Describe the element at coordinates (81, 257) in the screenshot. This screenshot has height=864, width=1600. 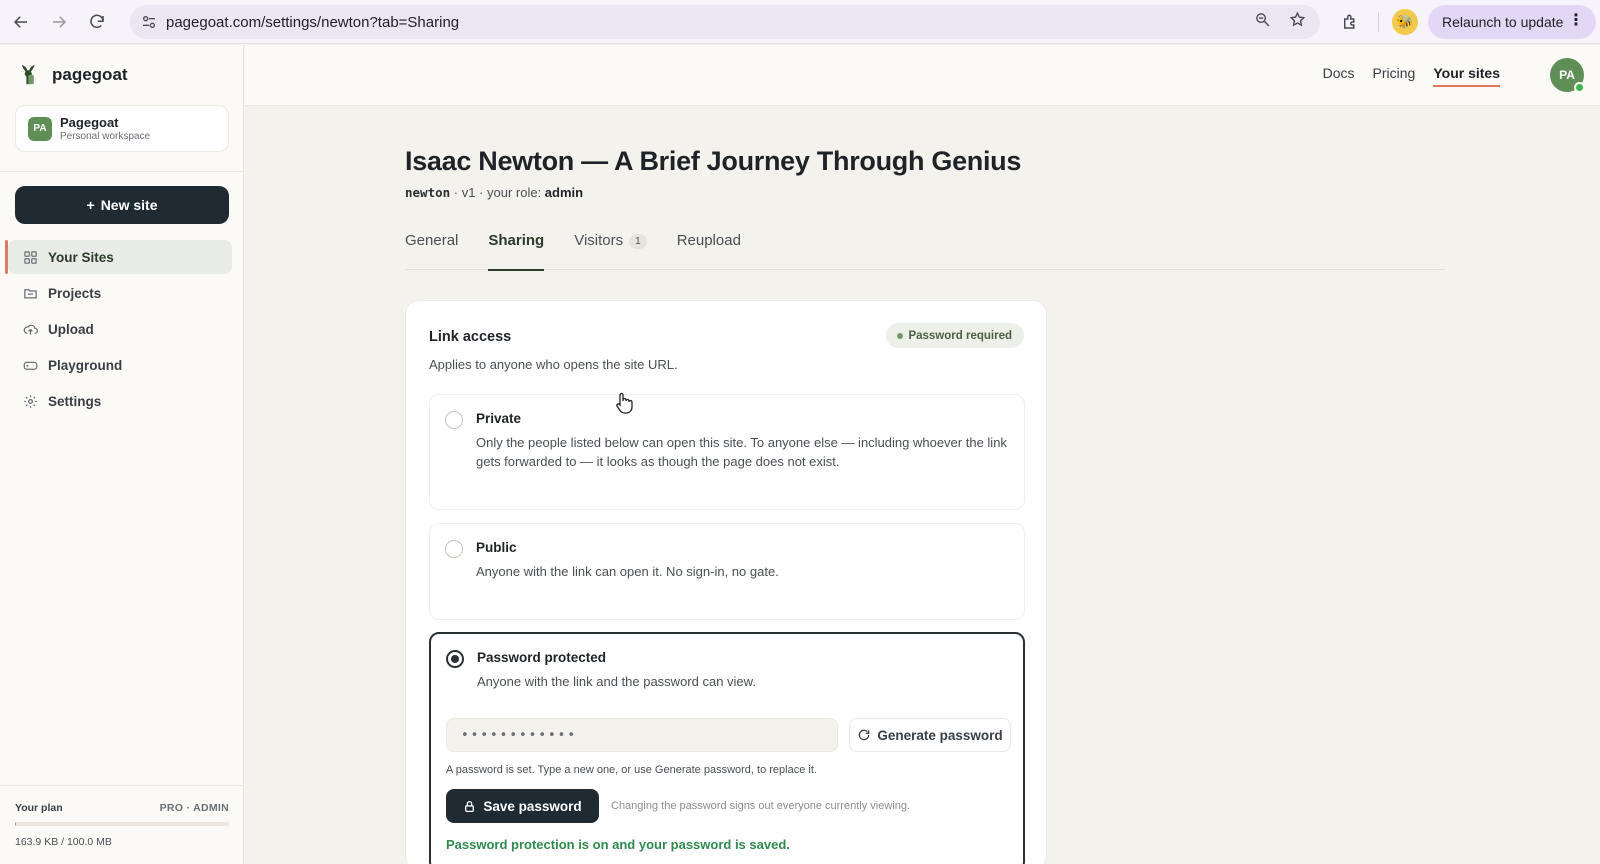
I see `sidebar-item-label: Your Sites` at that location.